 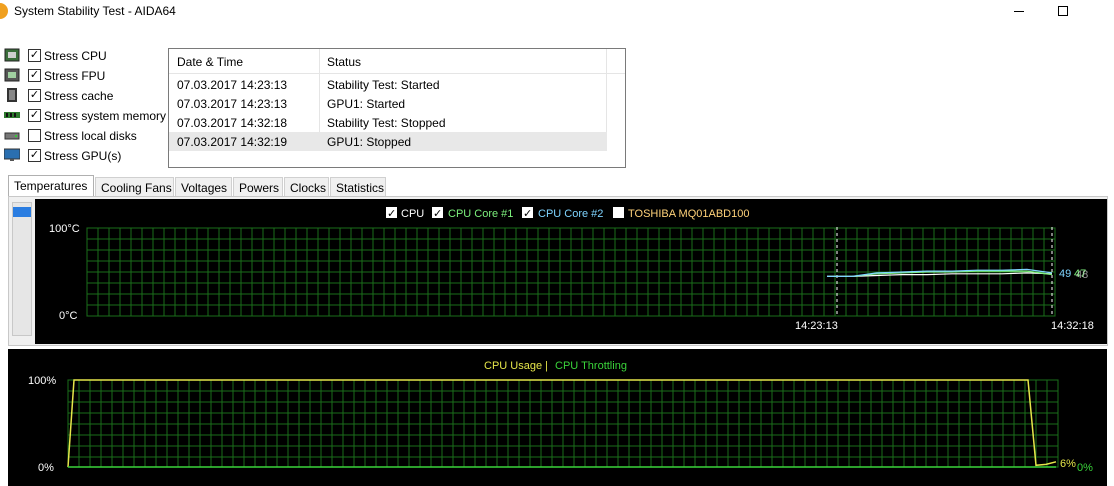 I want to click on stress-cache-checkbox: ✓, so click(x=34, y=95).